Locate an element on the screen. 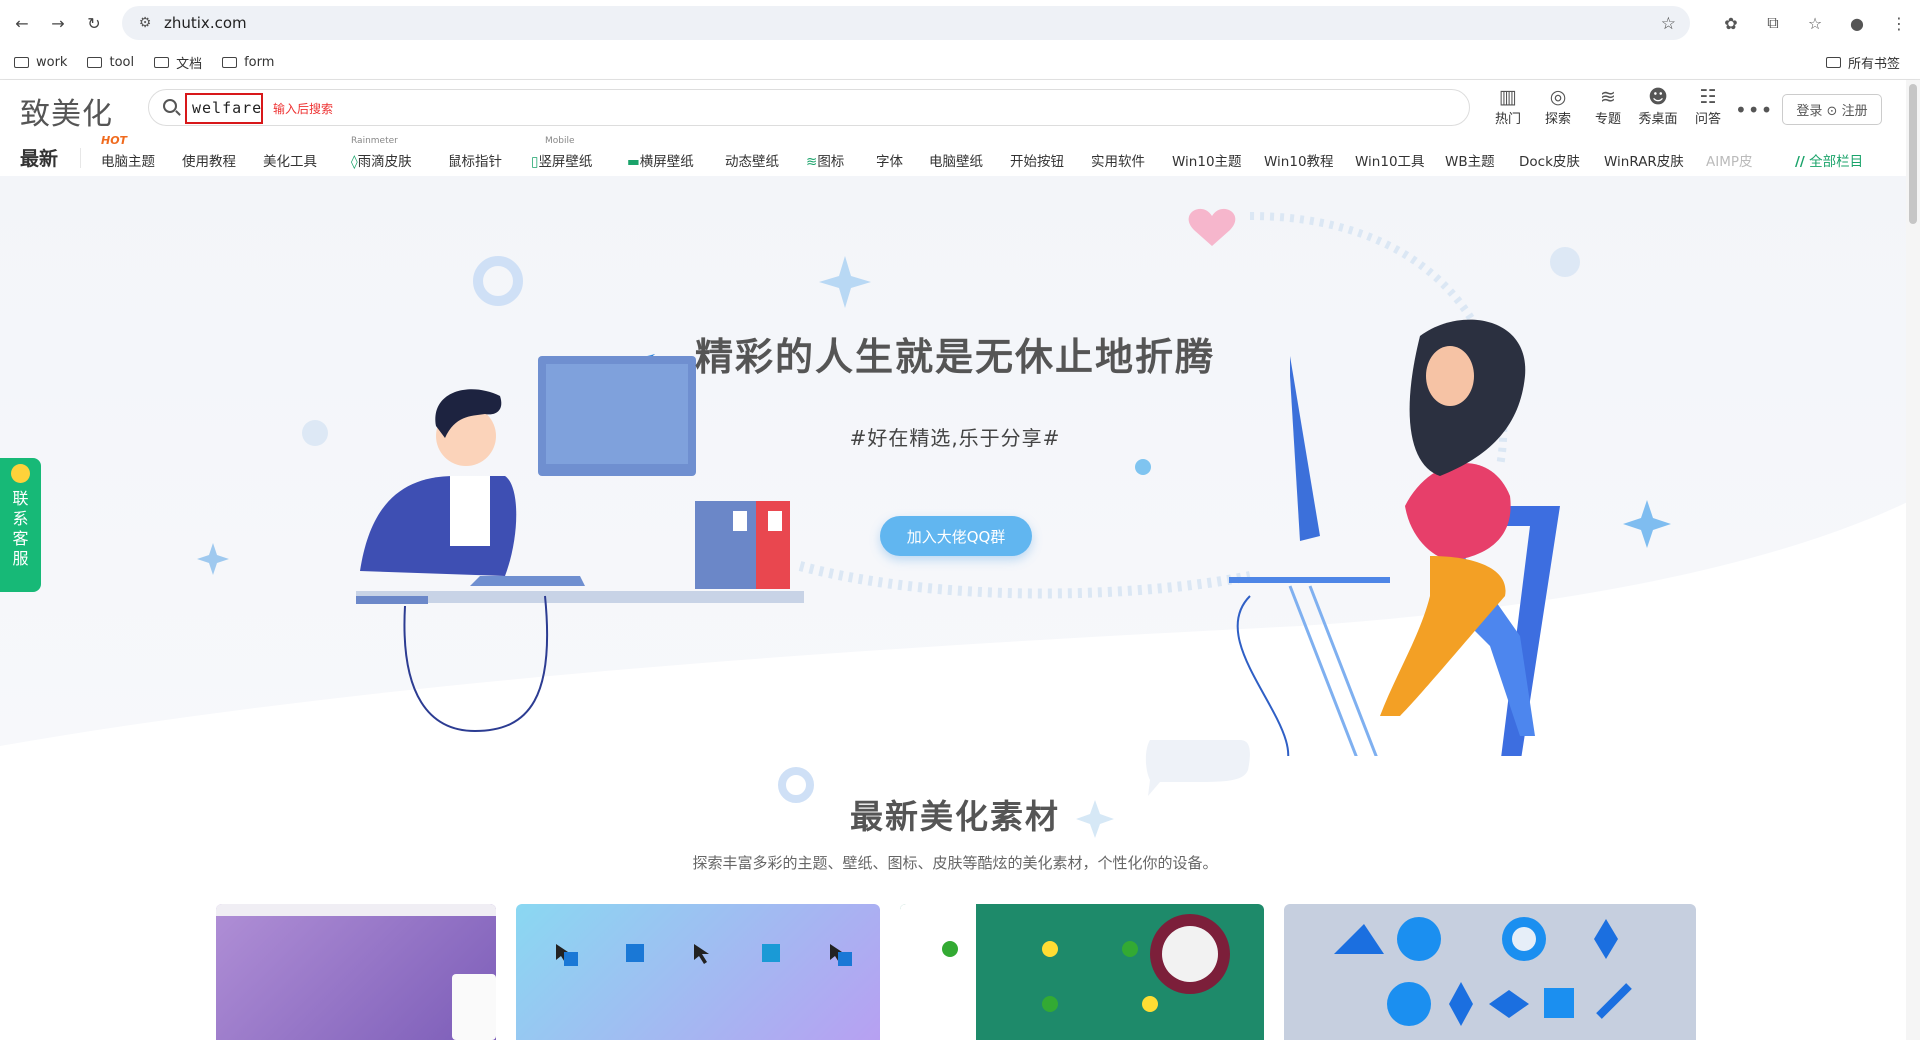  woman-top is located at coordinates (1458, 512).